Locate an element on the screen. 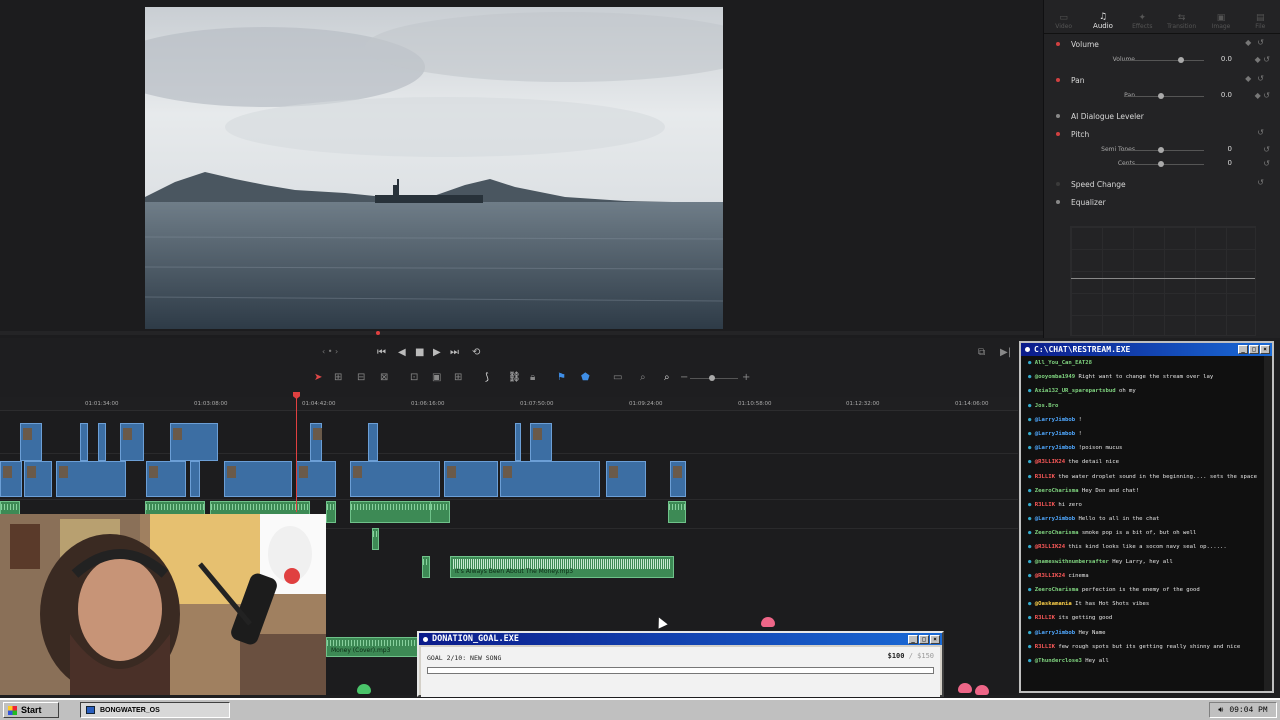 The width and height of the screenshot is (1280, 720). money-clip: Money (Cover).mp3 is located at coordinates (372, 647).